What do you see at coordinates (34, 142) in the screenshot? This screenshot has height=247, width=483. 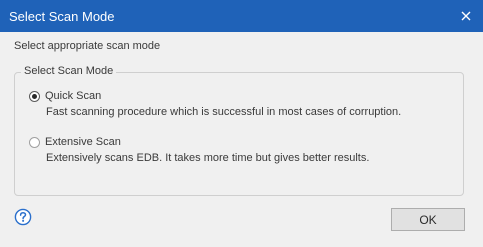 I see `extensive-scan-radio` at bounding box center [34, 142].